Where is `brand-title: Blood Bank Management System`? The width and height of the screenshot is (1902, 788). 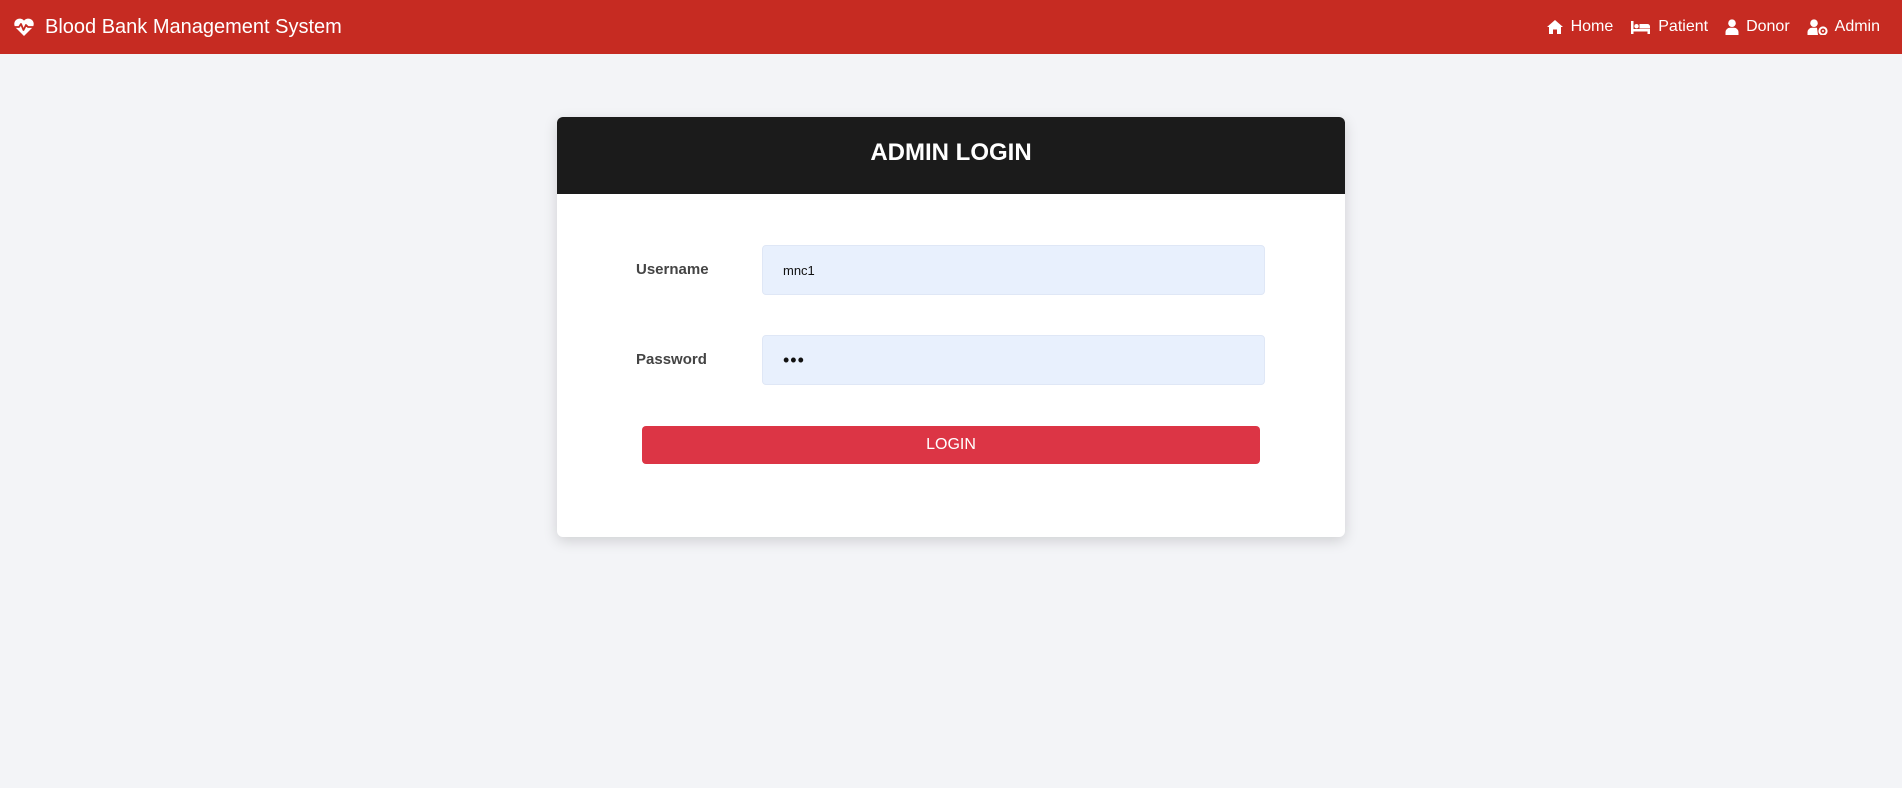 brand-title: Blood Bank Management System is located at coordinates (193, 26).